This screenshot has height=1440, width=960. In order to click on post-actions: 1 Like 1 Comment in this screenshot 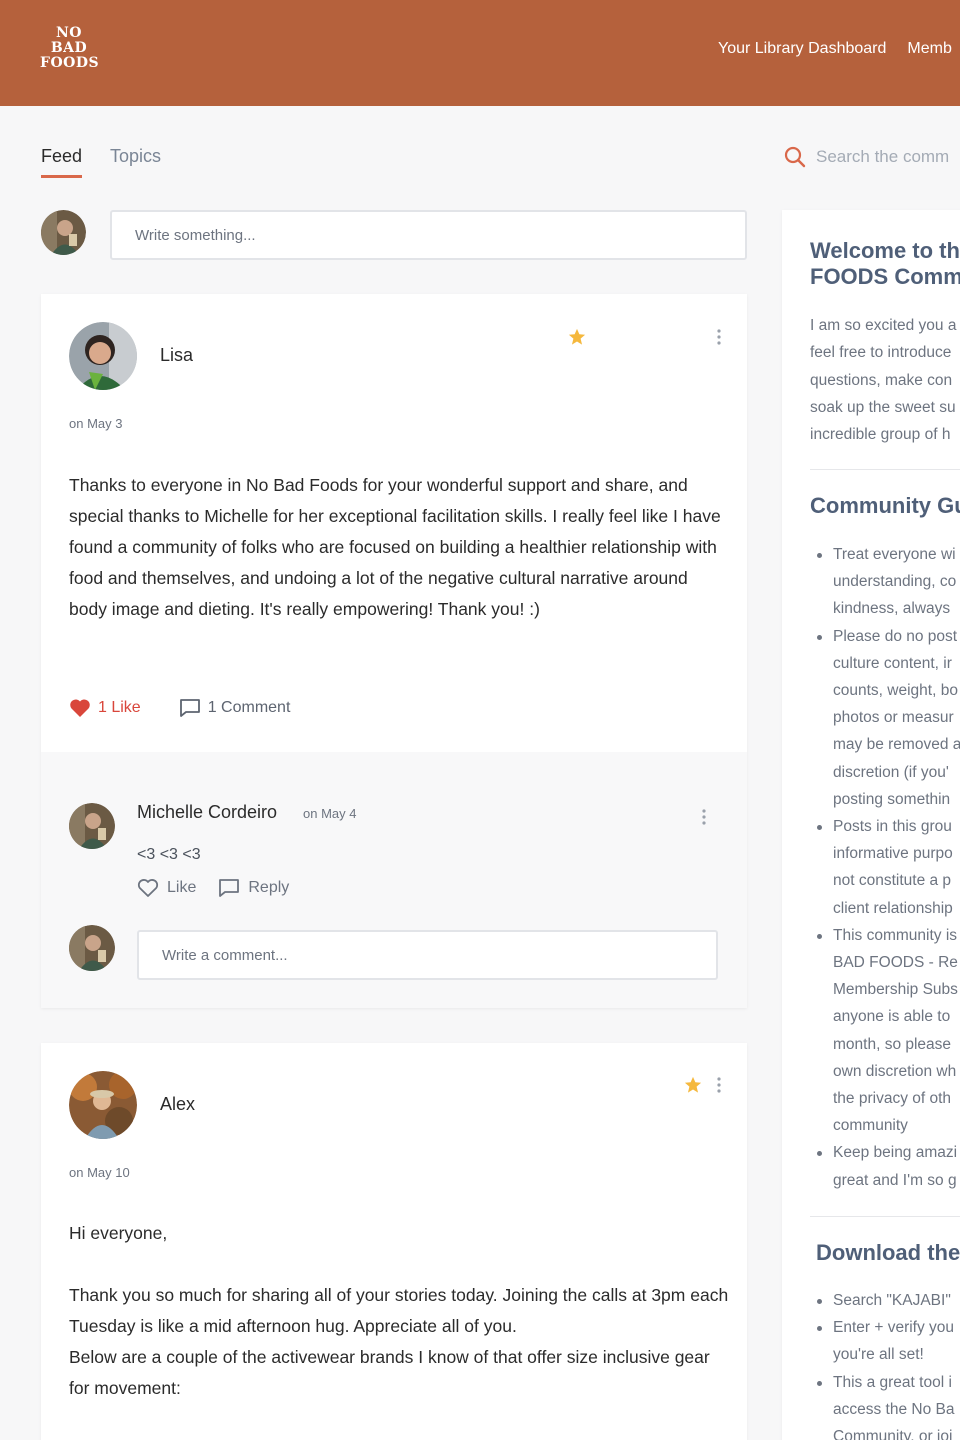, I will do `click(179, 708)`.